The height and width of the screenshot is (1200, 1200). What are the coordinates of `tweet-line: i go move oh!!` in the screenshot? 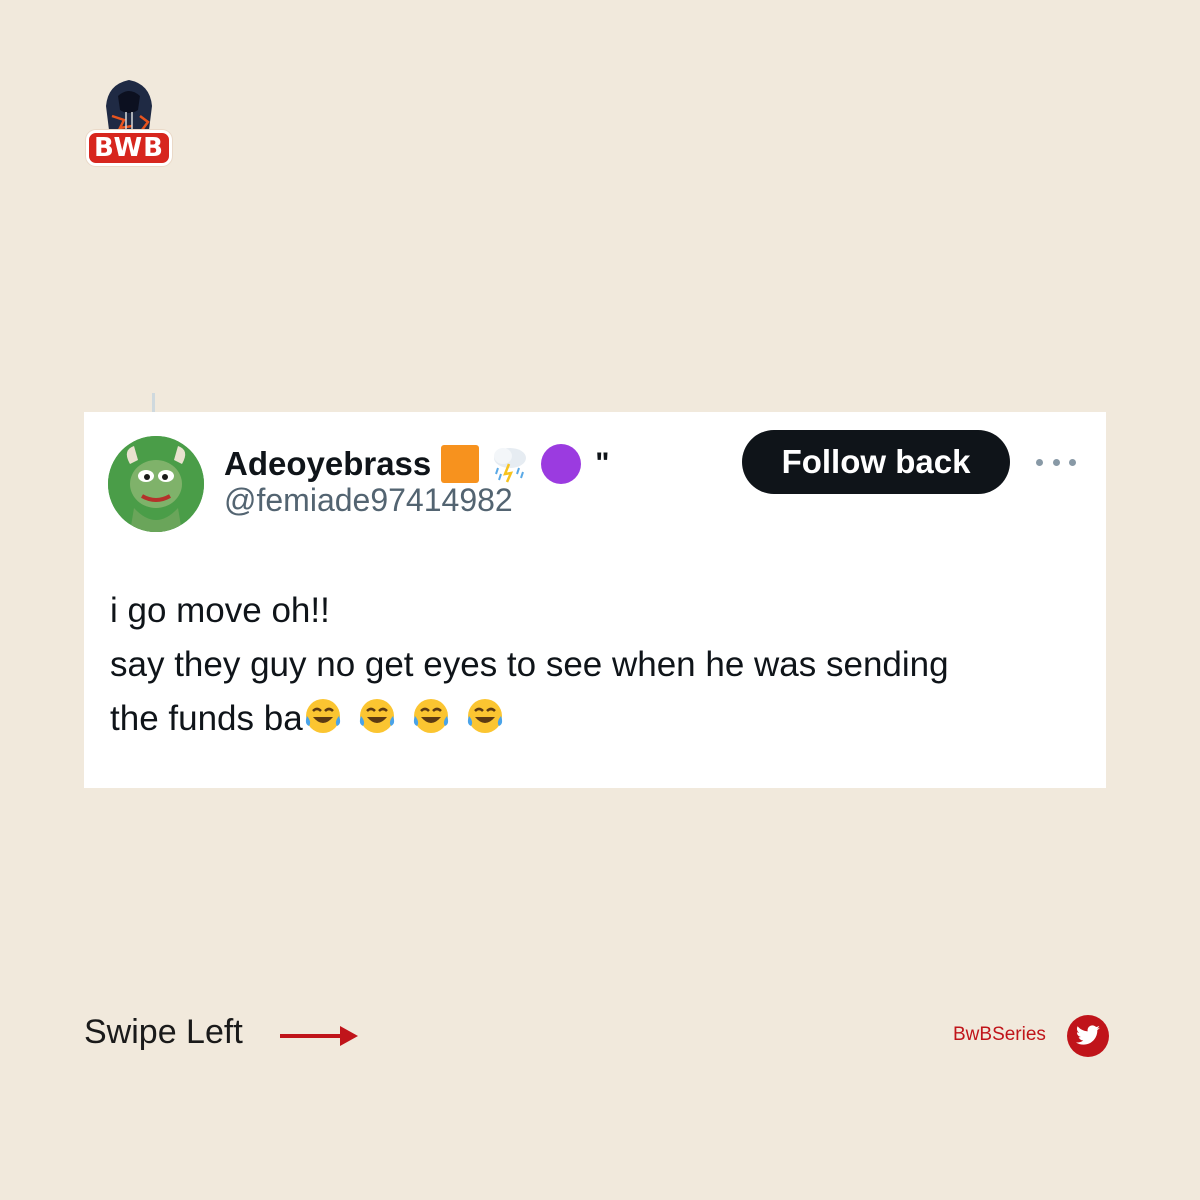 It's located at (220, 610).